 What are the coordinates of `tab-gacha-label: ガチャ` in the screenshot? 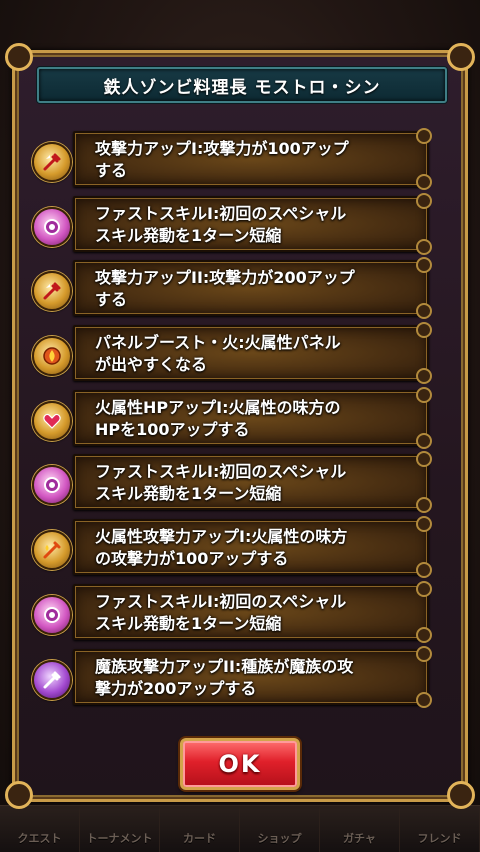 It's located at (359, 838).